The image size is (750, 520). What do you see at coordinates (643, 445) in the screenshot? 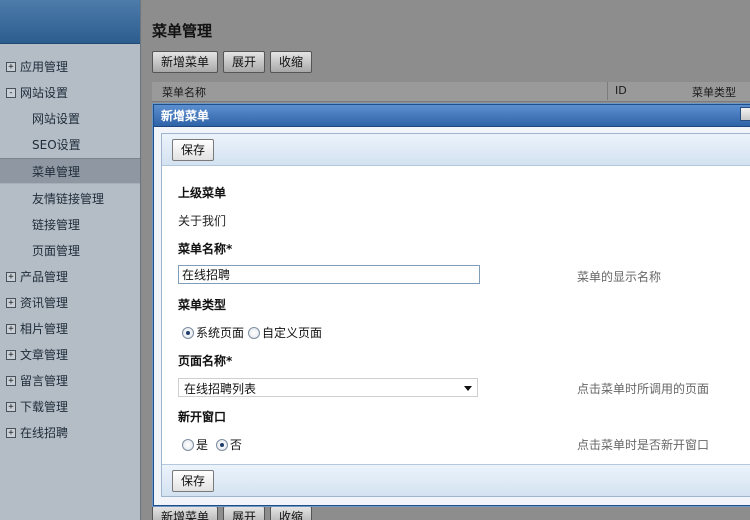
I see `new-window-hint: 点击菜单时是否新开窗口` at bounding box center [643, 445].